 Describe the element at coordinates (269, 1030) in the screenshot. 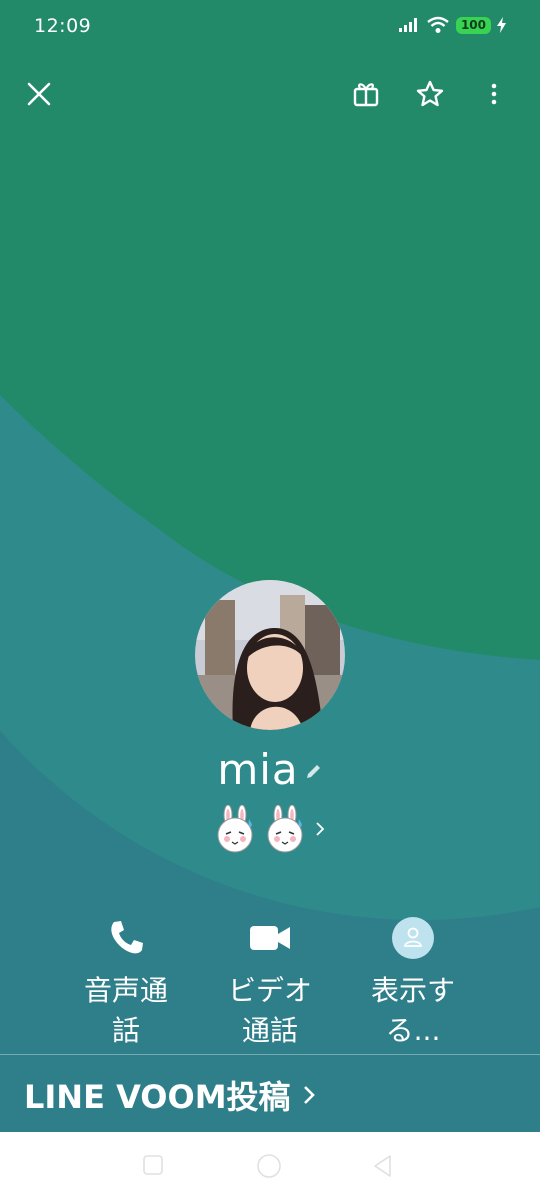

I see `video-call-label-line2: 通話` at that location.